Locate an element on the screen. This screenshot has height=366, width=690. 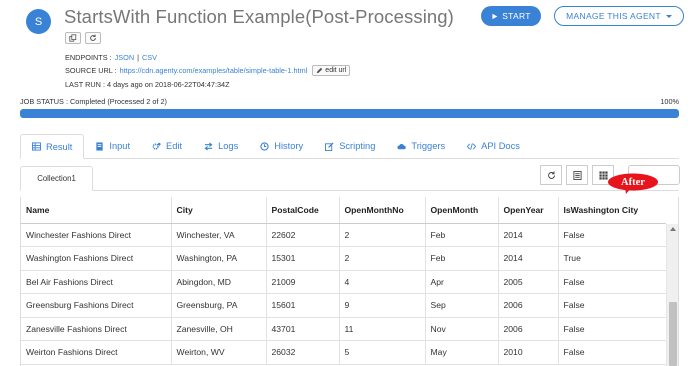
table-cell: Washington, PA is located at coordinates (219, 258).